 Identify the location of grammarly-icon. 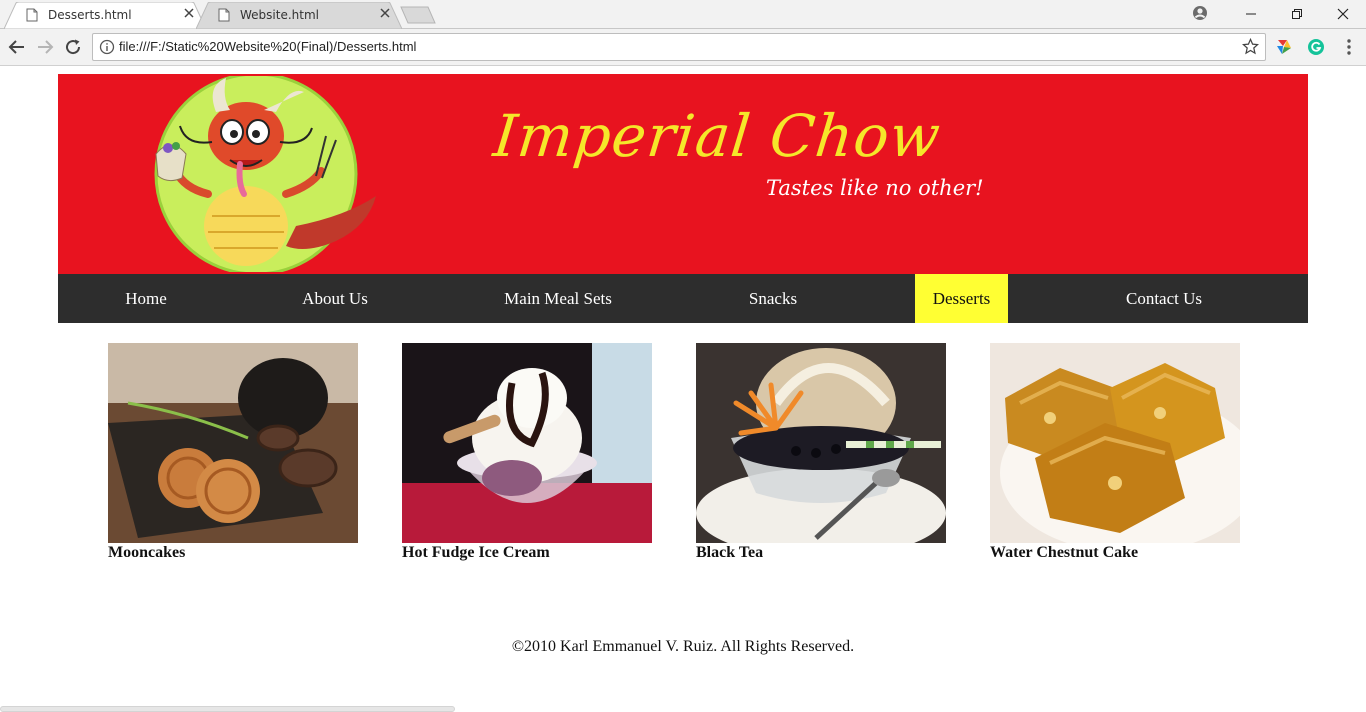
(1316, 47).